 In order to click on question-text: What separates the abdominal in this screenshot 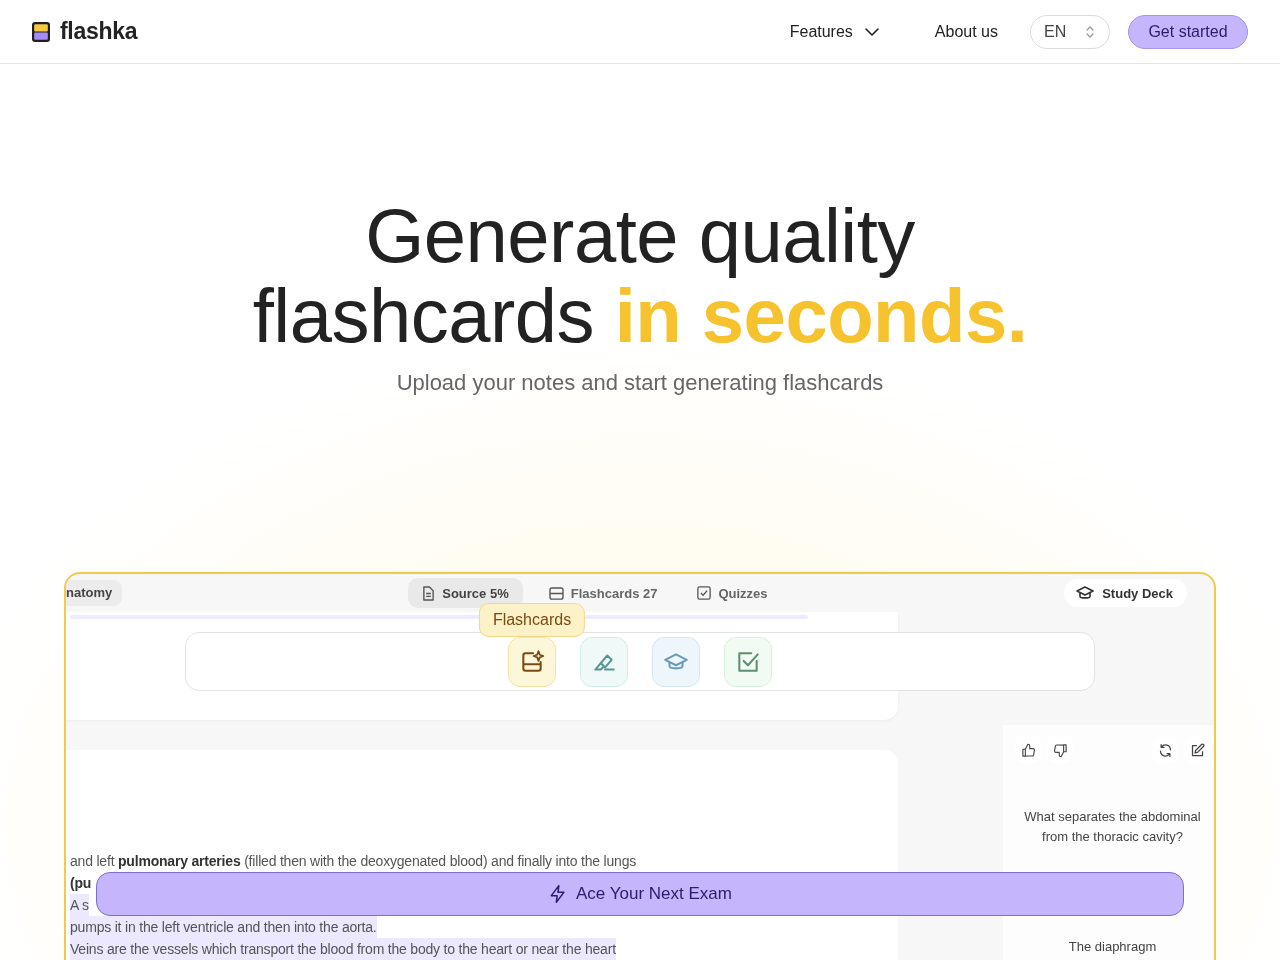, I will do `click(1112, 817)`.